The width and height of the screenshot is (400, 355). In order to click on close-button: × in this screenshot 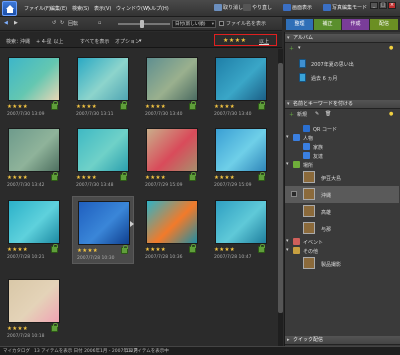, I will do `click(392, 5)`.